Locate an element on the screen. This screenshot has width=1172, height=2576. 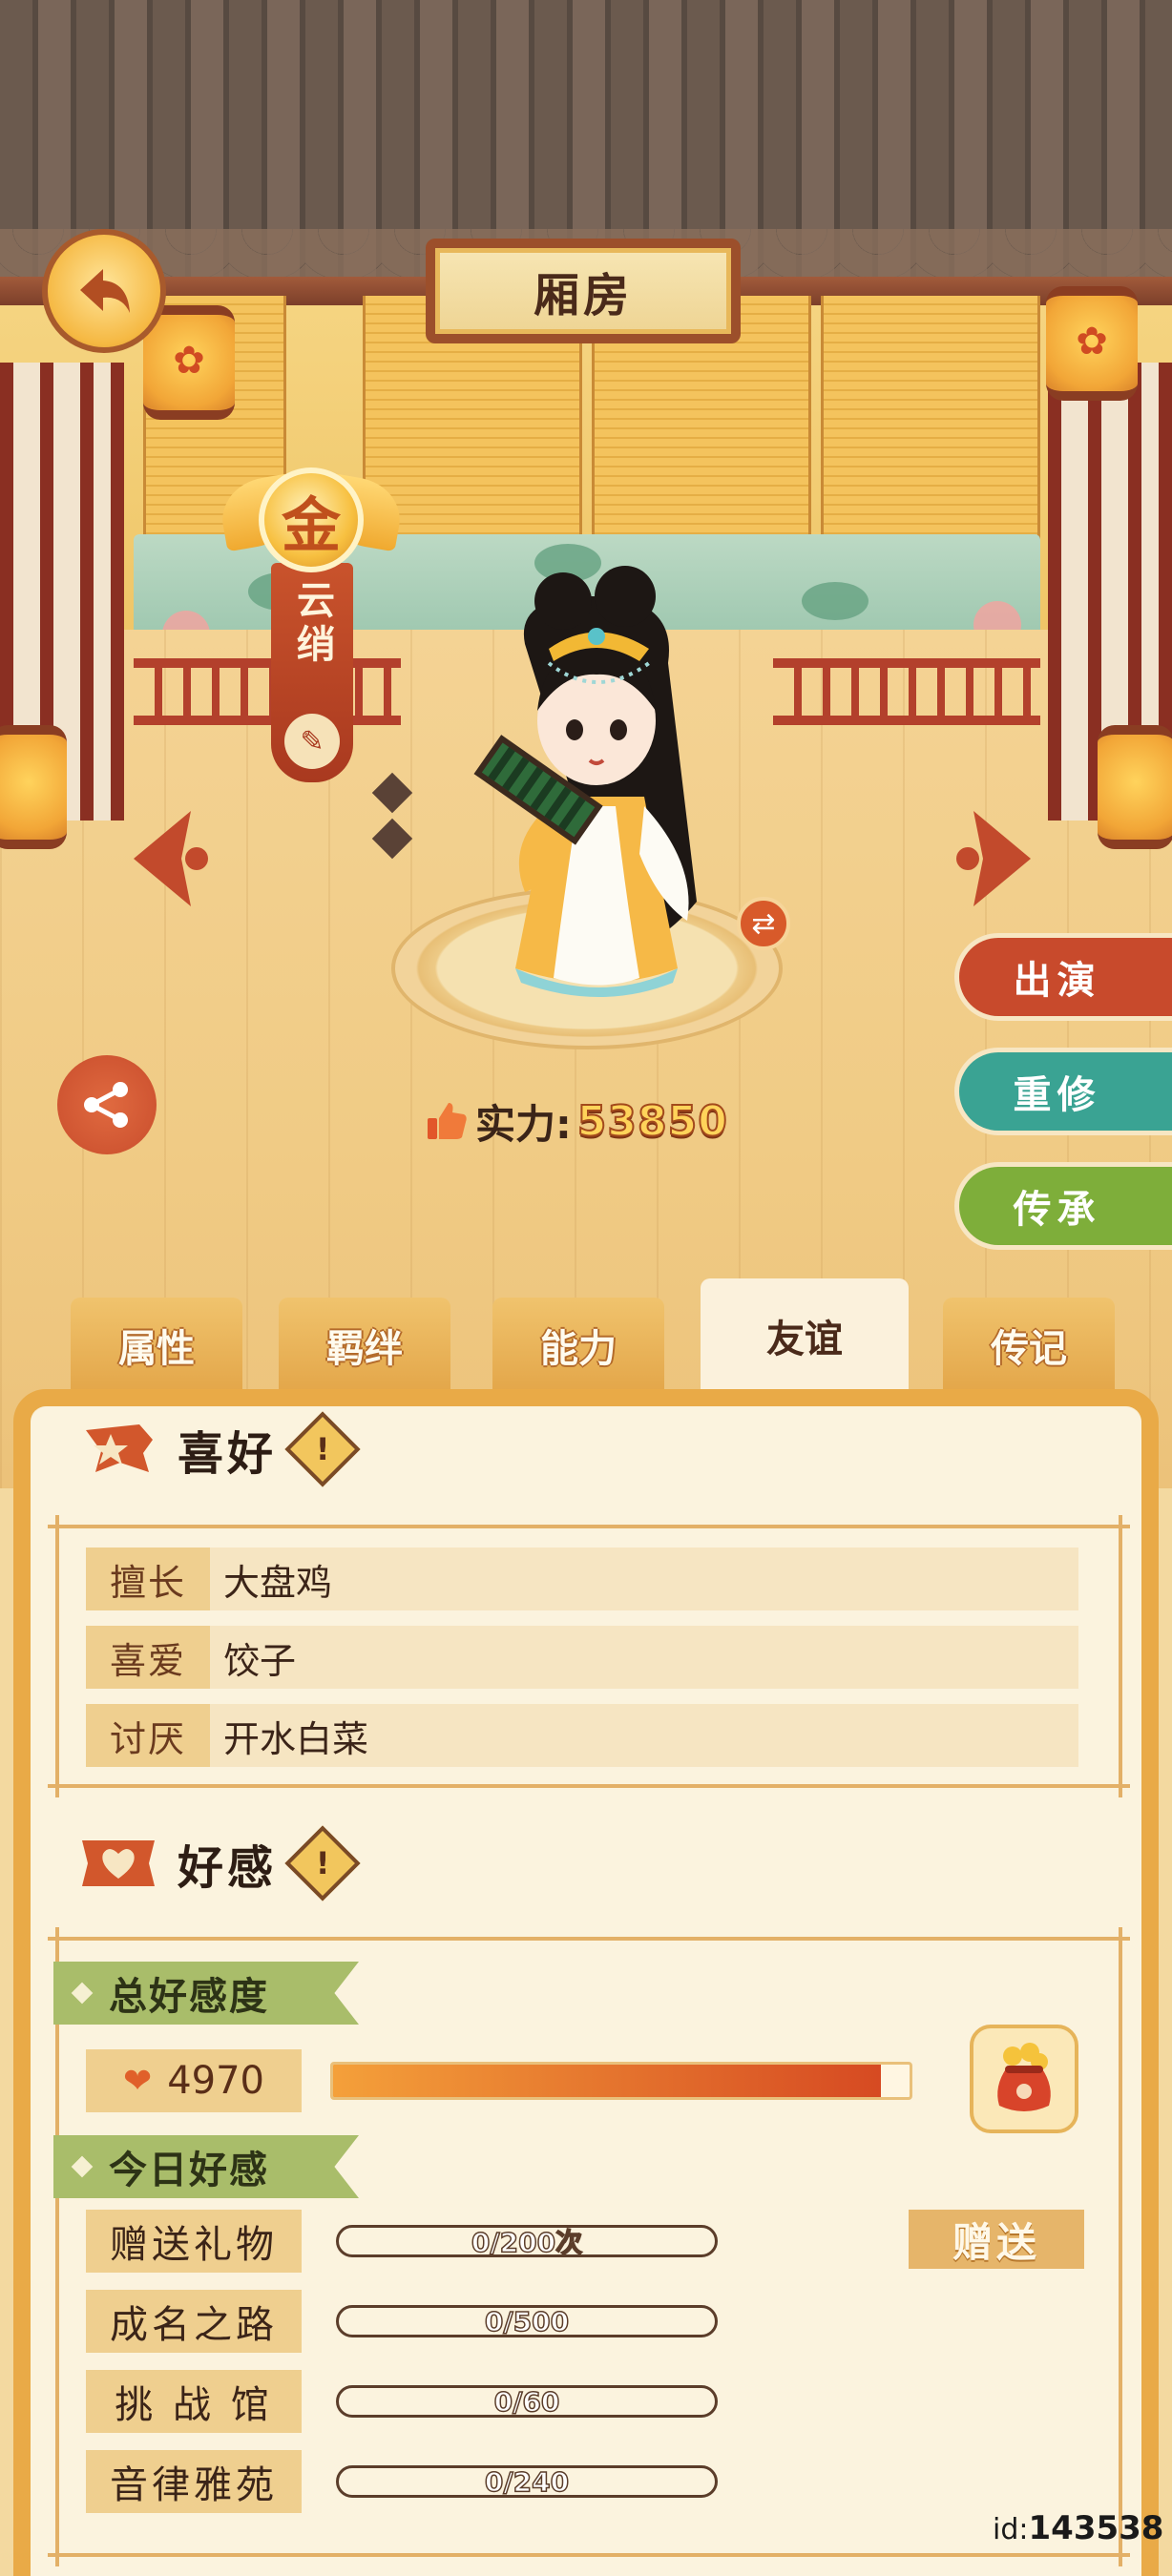
hobby-value: 饺子 is located at coordinates (260, 1660).